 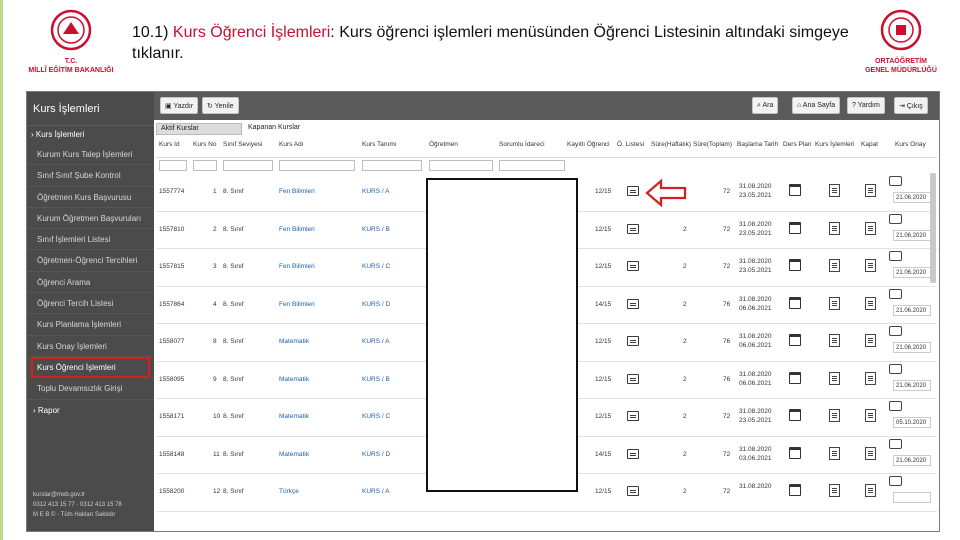 What do you see at coordinates (90, 346) in the screenshot?
I see `sidebar-item: Kurs Onay İşlemleri` at bounding box center [90, 346].